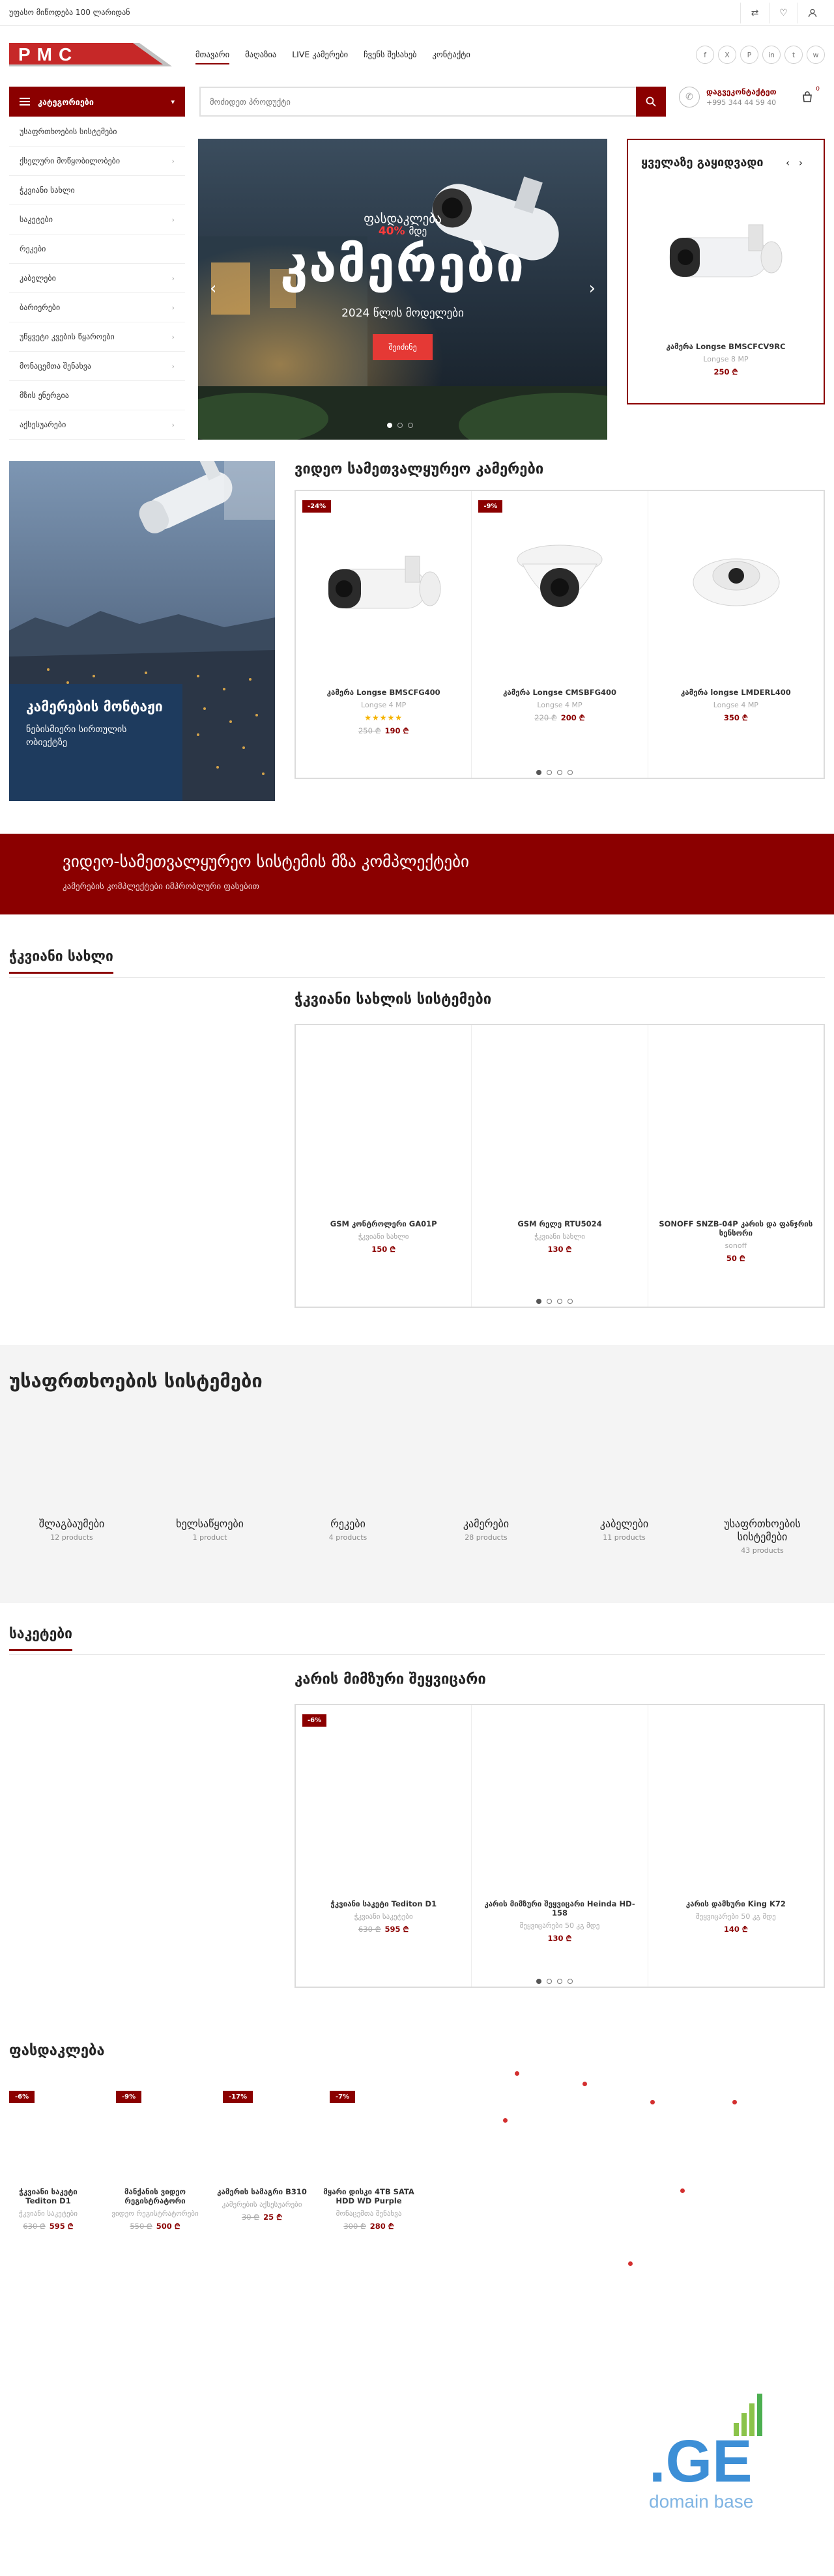  What do you see at coordinates (725, 254) in the screenshot?
I see `bestseller-product-image` at bounding box center [725, 254].